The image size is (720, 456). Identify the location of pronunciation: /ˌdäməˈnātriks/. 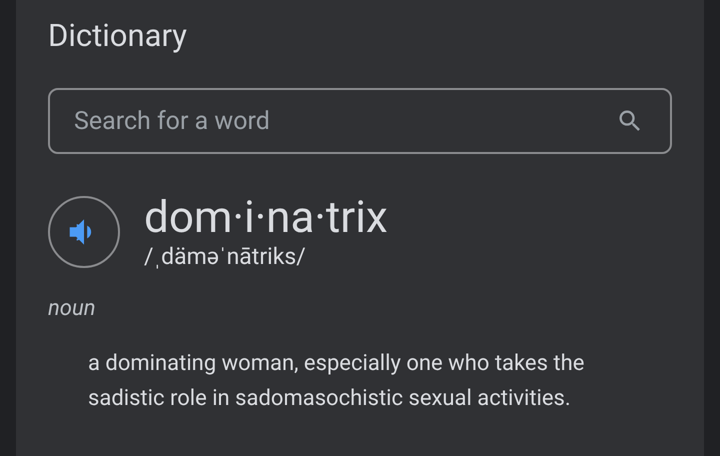
(225, 257).